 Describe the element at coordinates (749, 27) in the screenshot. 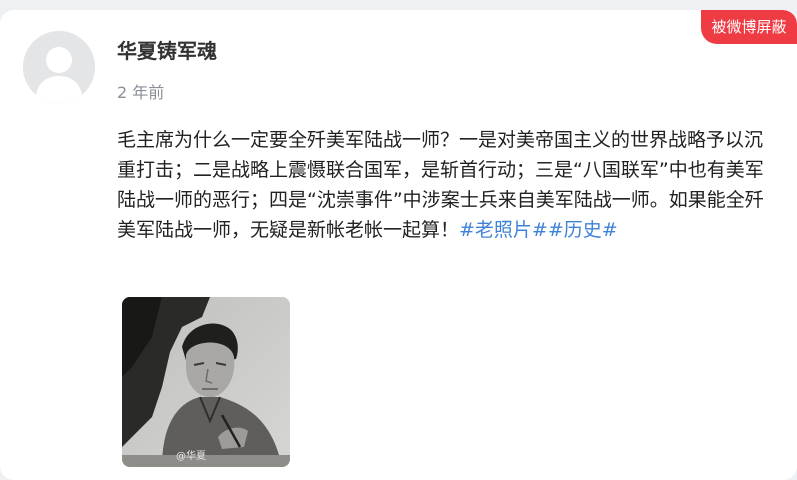

I see `blocked-by-weibo-badge: 被微博屏蔽` at that location.